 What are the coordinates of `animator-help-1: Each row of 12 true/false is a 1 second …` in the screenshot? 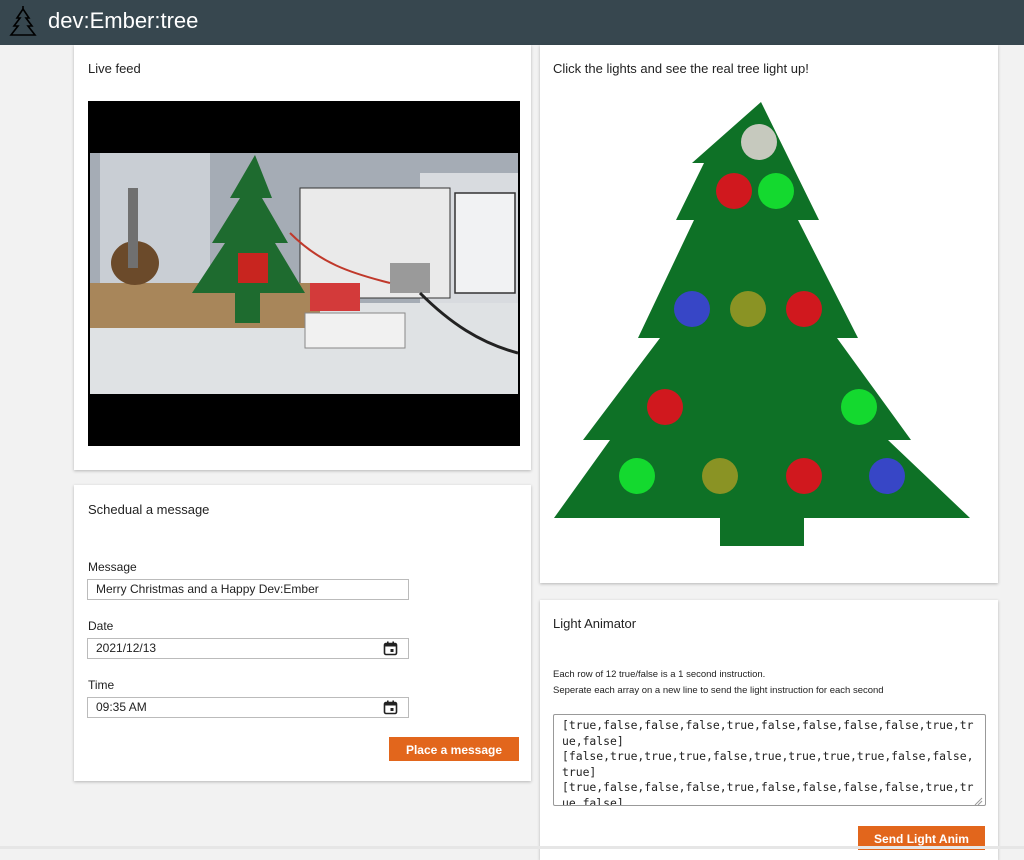 It's located at (659, 674).